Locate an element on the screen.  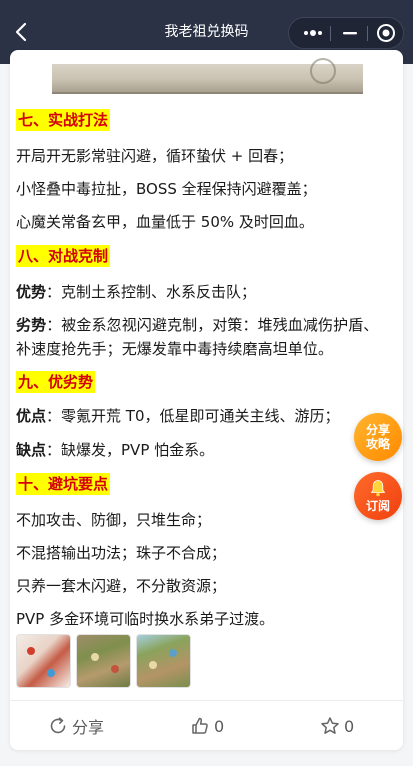
star-icon is located at coordinates (330, 725).